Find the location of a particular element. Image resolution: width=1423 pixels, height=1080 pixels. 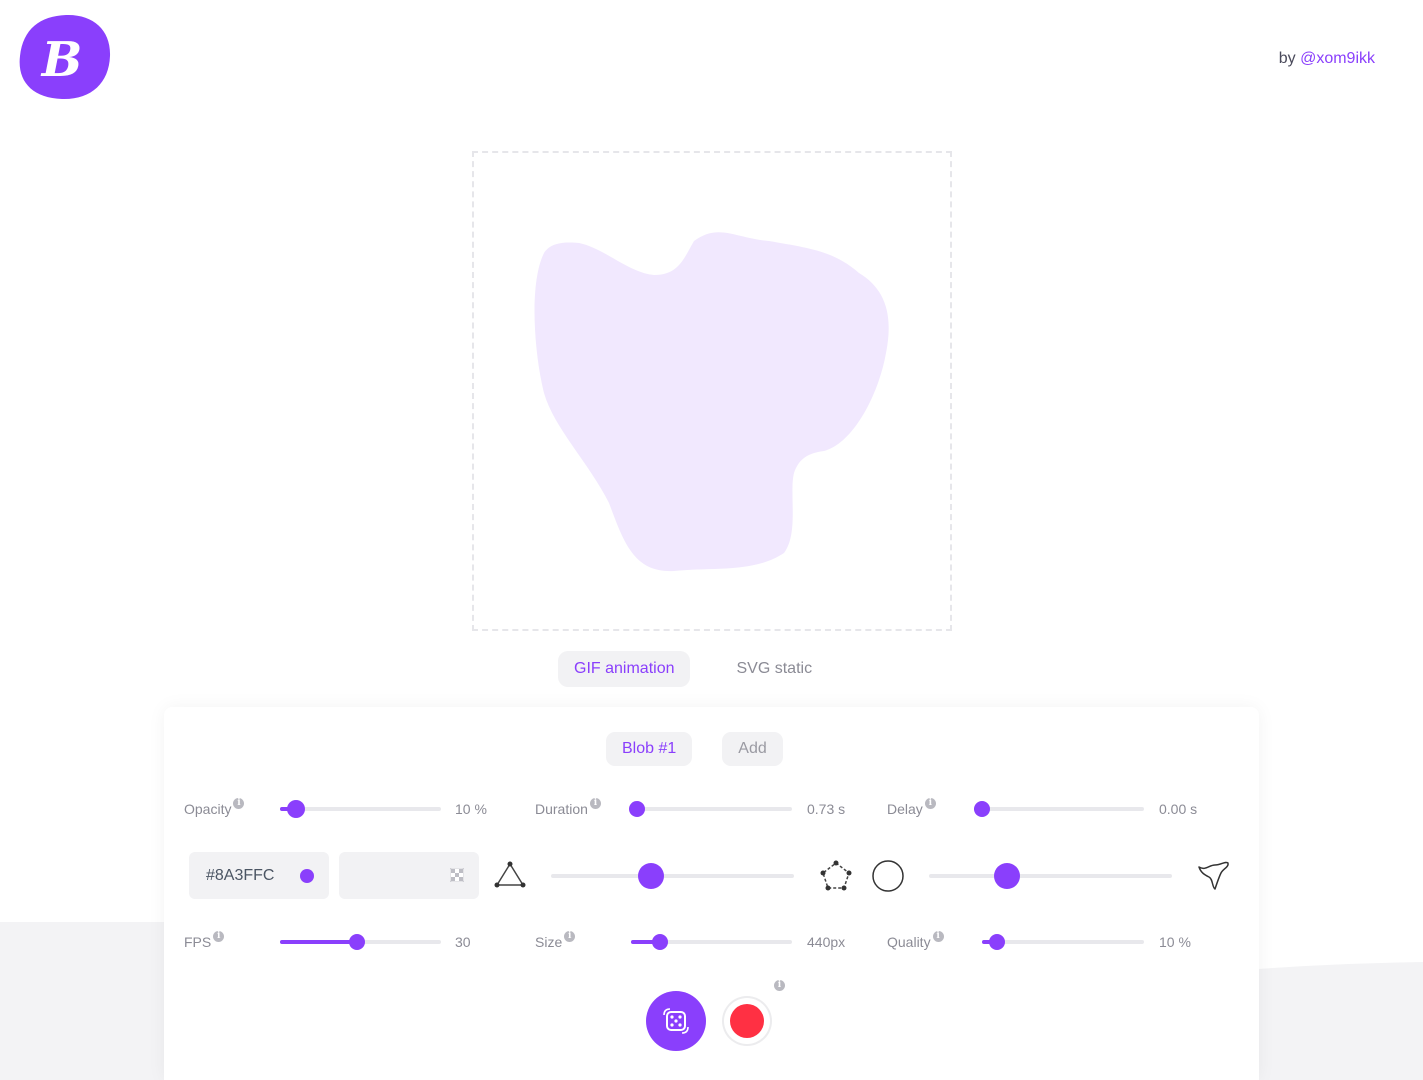

fps-slider-fill is located at coordinates (319, 942).